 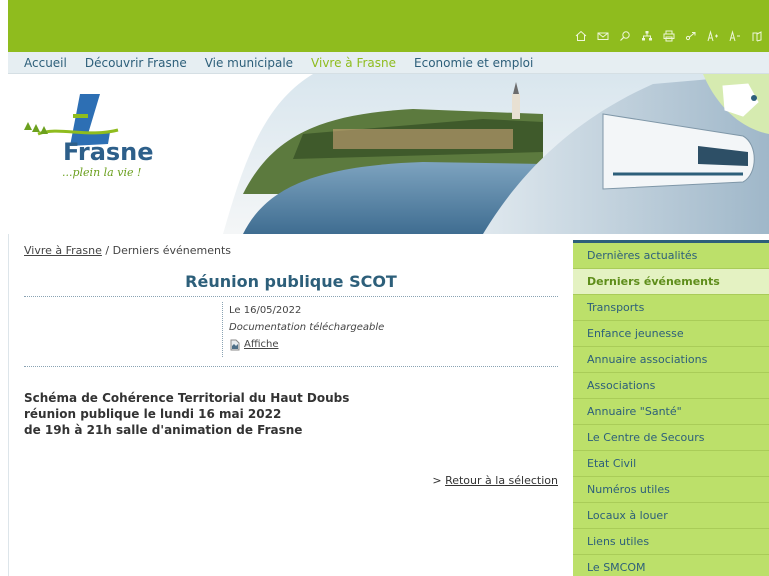 What do you see at coordinates (353, 63) in the screenshot?
I see `nav-item-vivre-a-frasne: Vivre à Frasne` at bounding box center [353, 63].